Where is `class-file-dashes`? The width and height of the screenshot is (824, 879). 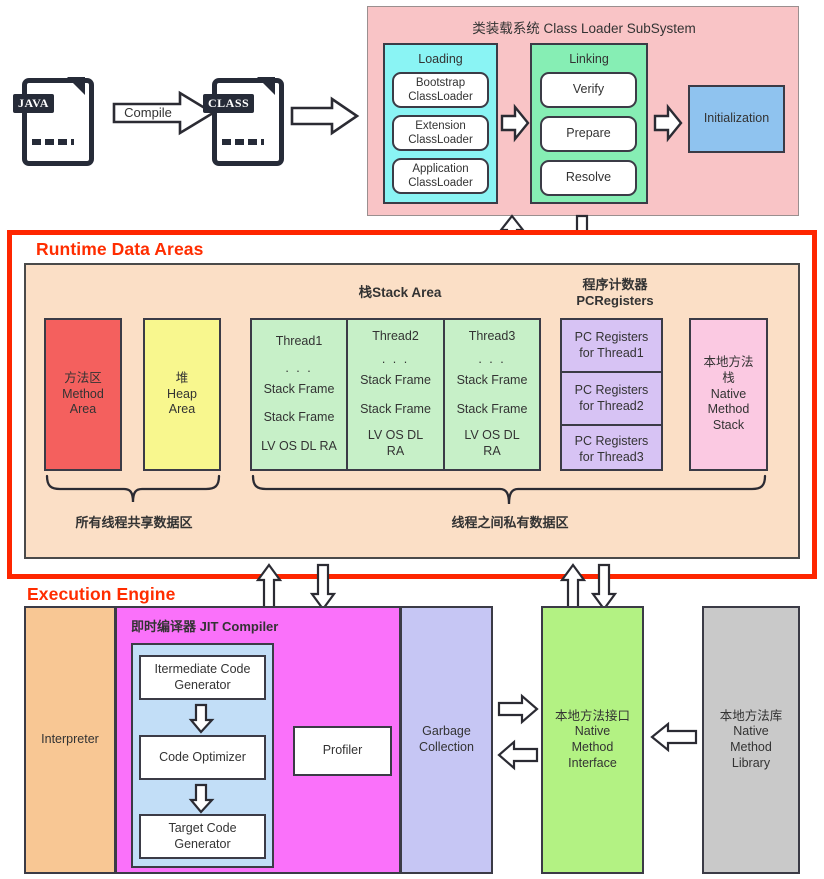
class-file-dashes is located at coordinates (243, 142).